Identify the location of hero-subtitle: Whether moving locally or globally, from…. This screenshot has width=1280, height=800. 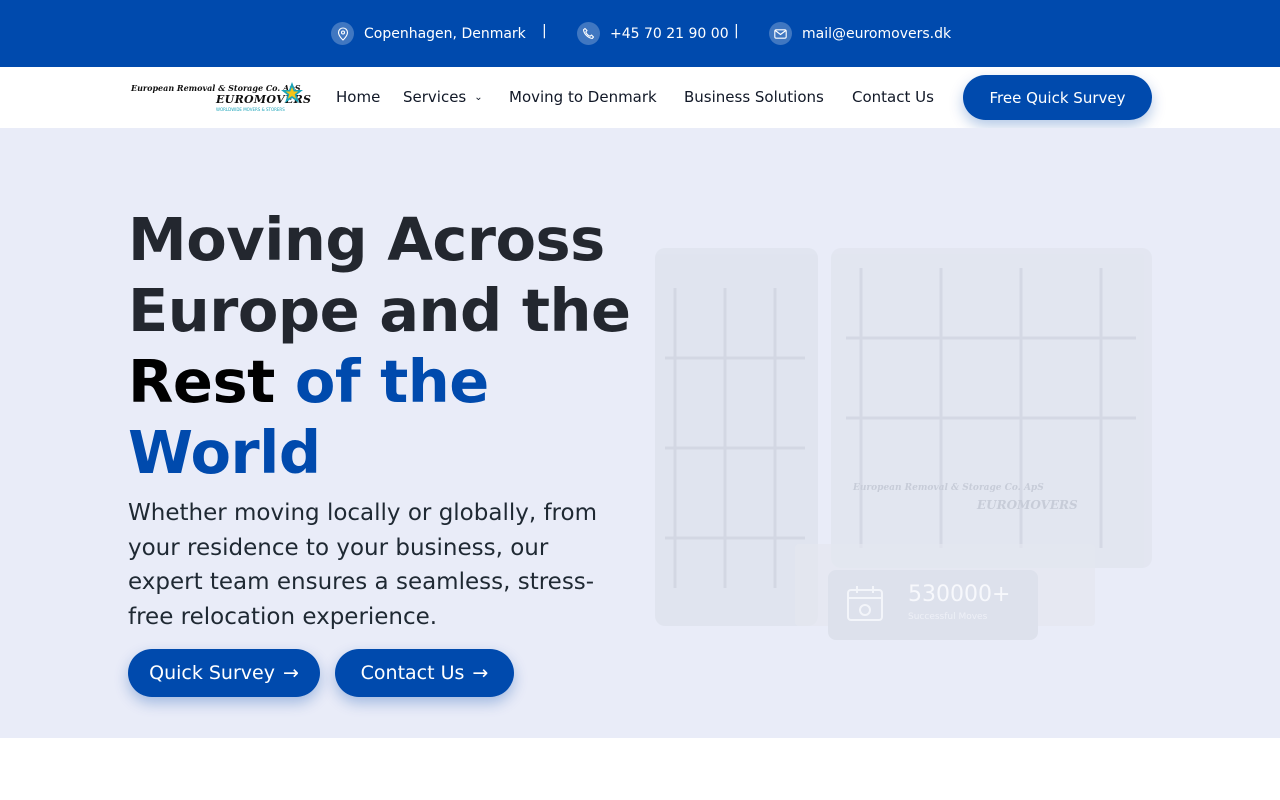
(362, 565).